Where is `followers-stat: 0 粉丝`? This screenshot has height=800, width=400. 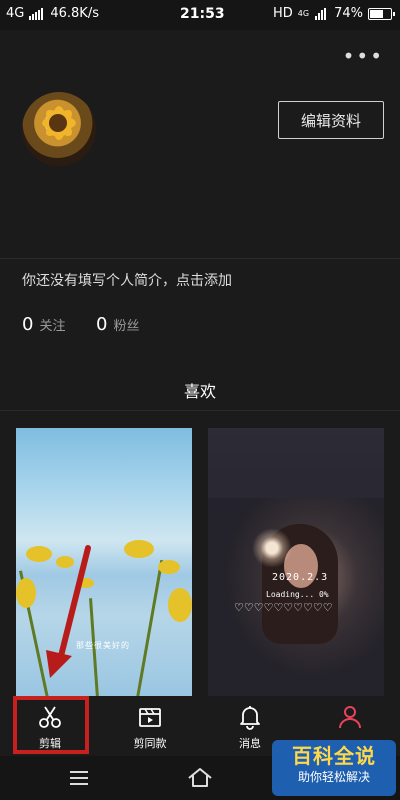
followers-stat: 0 粉丝 is located at coordinates (117, 324).